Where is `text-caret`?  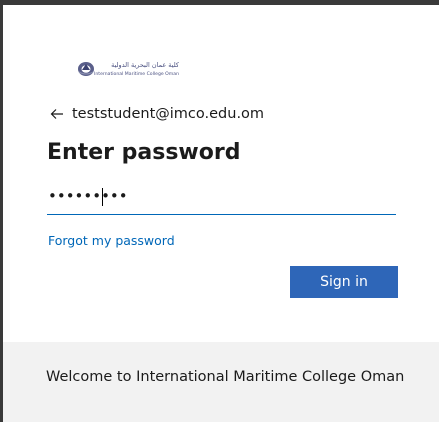 text-caret is located at coordinates (102, 197).